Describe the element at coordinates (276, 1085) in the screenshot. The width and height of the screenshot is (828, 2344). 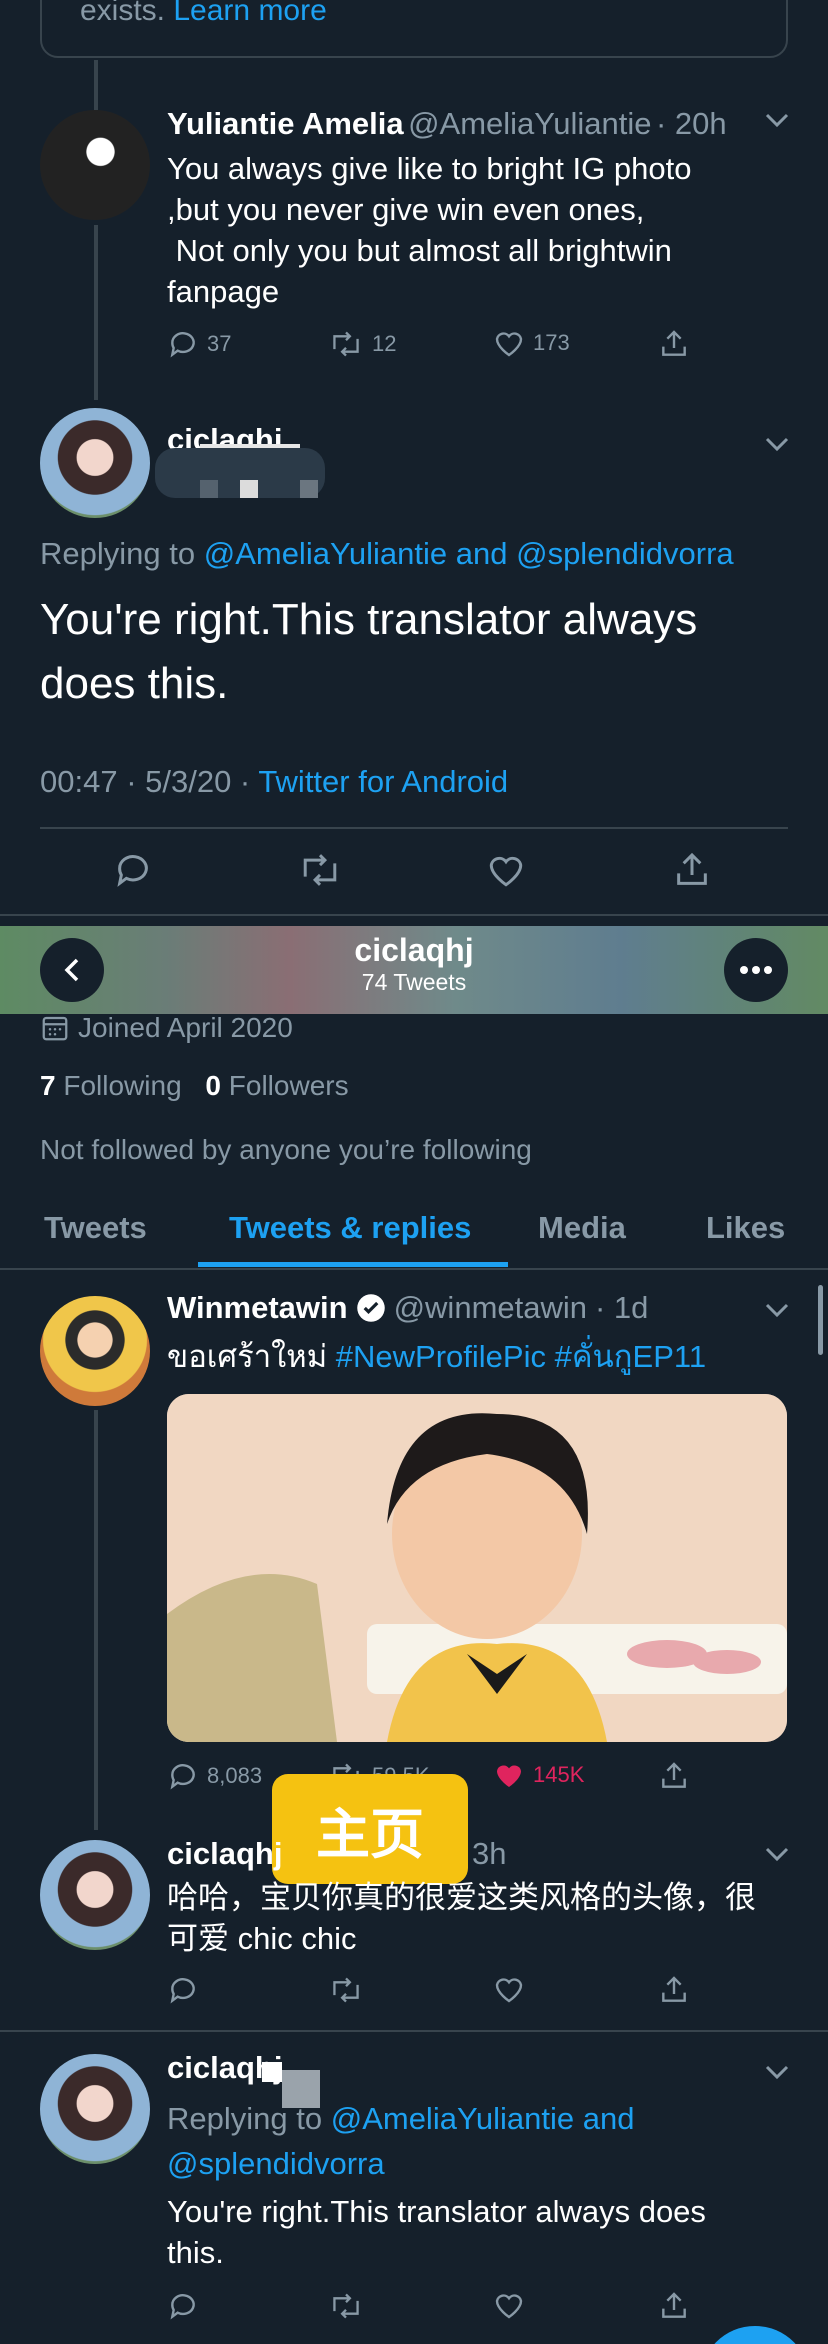
I see `followers-link: 0 Followers` at that location.